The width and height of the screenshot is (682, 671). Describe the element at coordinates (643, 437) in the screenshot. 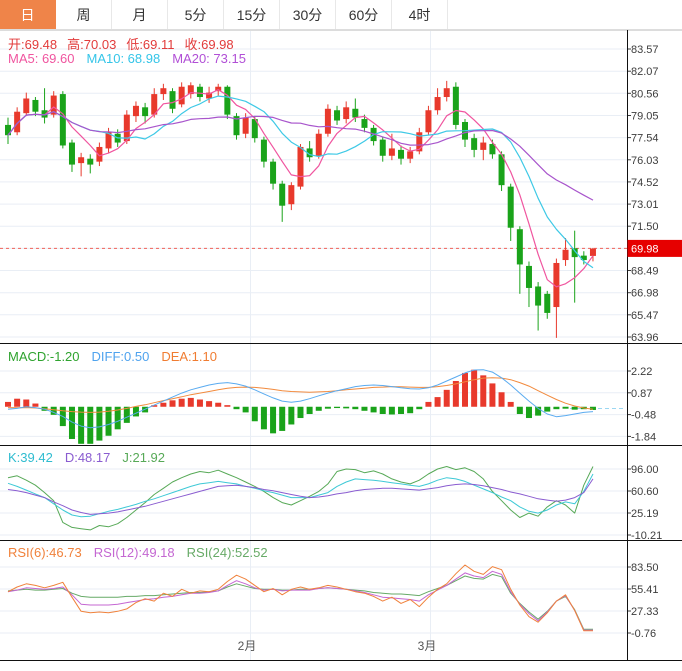

I see `axis-label: -1.84` at that location.